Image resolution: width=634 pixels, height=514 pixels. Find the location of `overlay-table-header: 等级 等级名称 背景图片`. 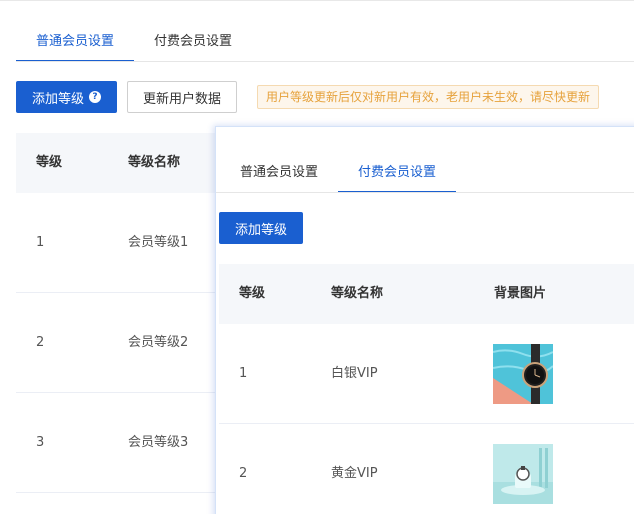

overlay-table-header: 等级 等级名称 背景图片 is located at coordinates (426, 294).